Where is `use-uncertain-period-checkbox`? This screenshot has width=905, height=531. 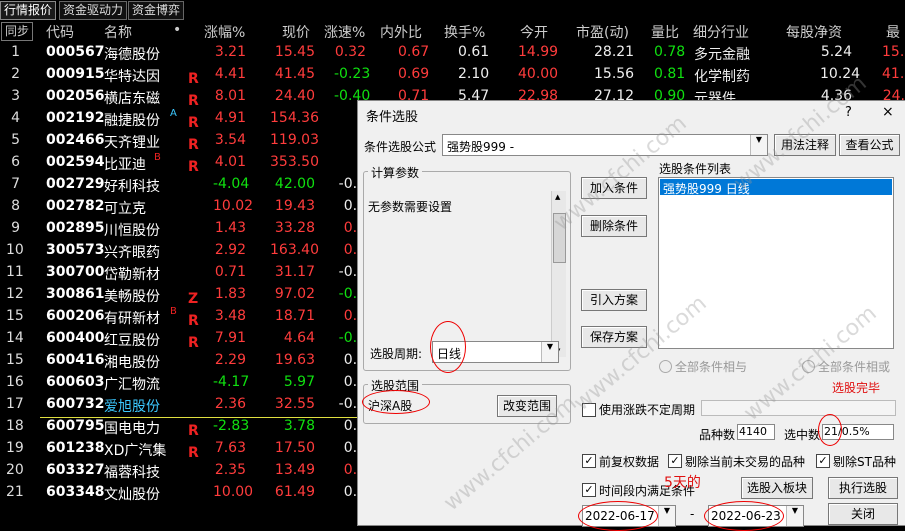 use-uncertain-period-checkbox is located at coordinates (589, 410).